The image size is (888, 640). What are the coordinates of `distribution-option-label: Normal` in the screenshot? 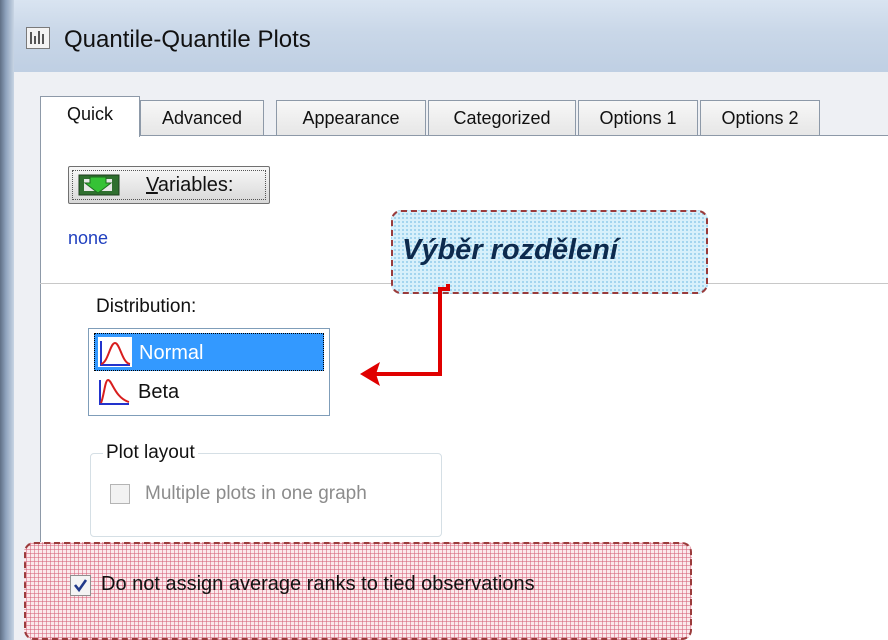 It's located at (171, 353).